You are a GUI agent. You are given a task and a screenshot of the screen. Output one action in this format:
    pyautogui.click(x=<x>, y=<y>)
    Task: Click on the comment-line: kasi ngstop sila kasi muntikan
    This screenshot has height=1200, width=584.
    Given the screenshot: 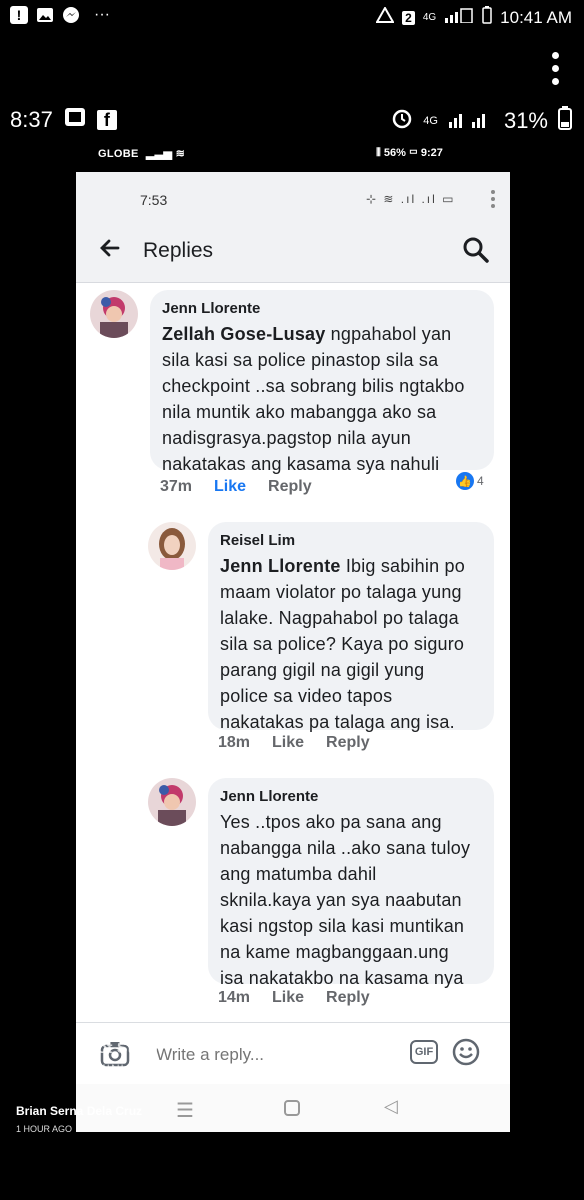 What is the action you would take?
    pyautogui.click(x=342, y=926)
    